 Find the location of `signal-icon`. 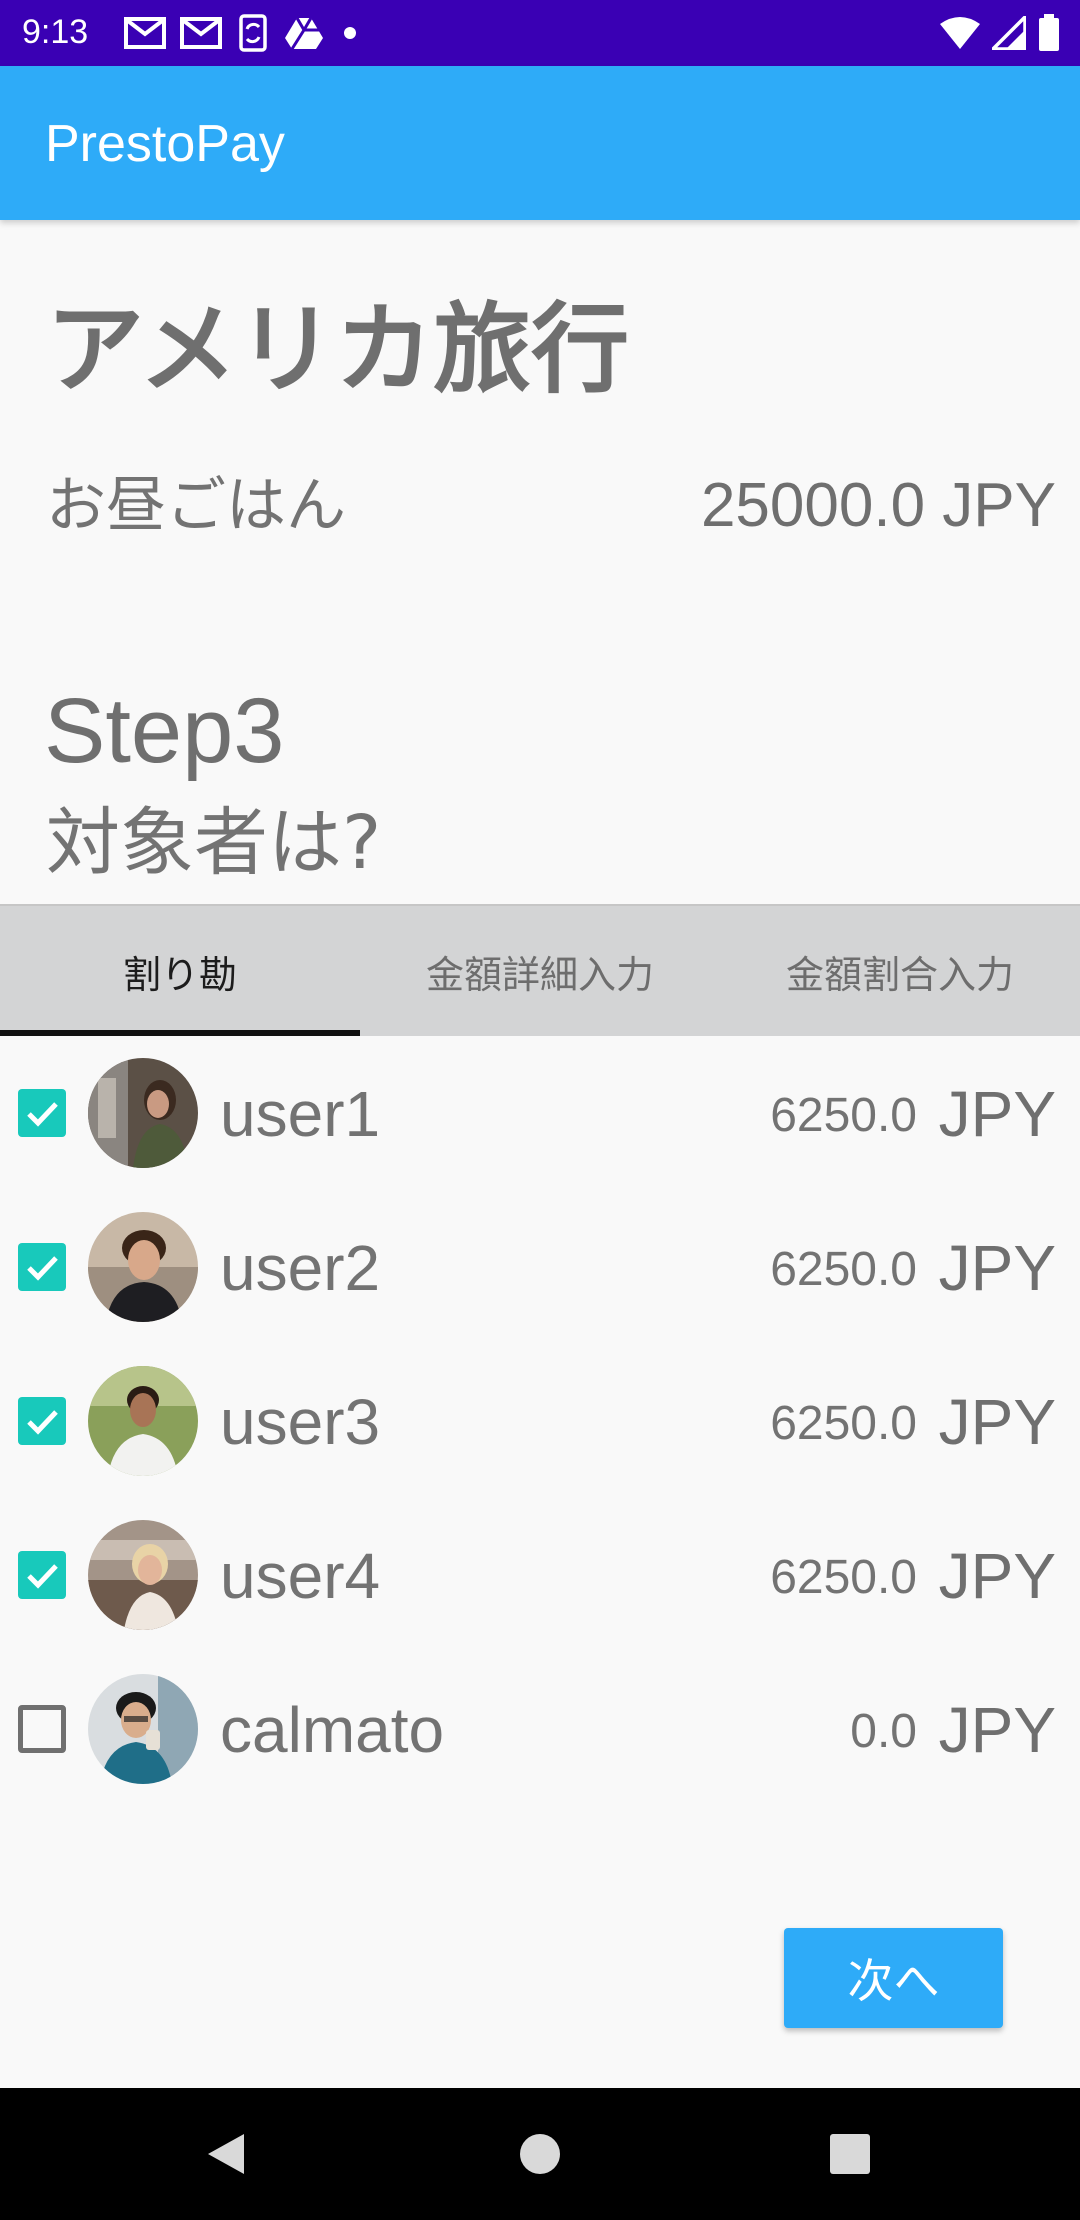

signal-icon is located at coordinates (1009, 33).